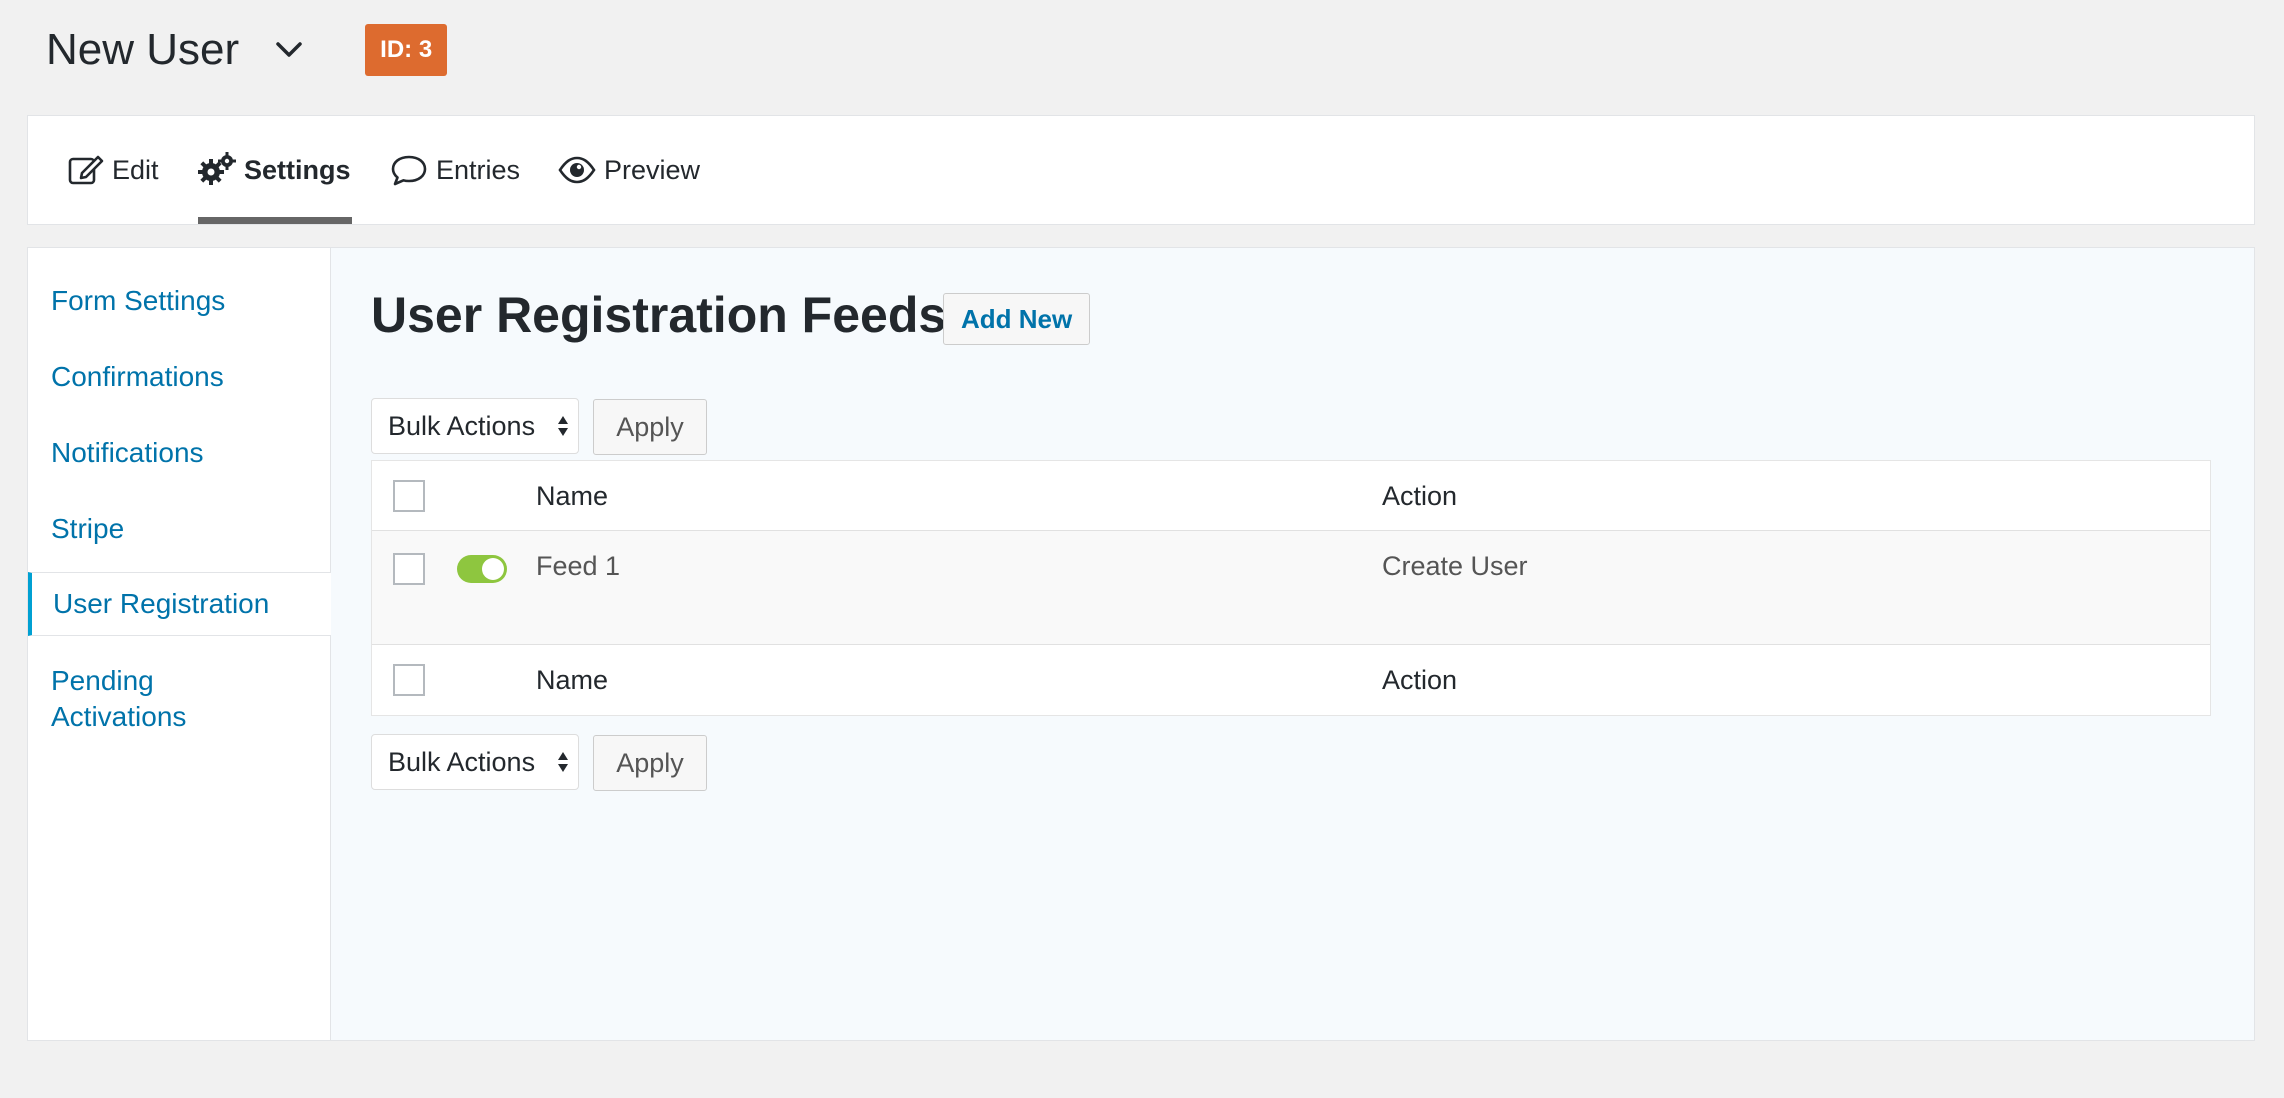  I want to click on sidebar-item-notifications: Notifications, so click(179, 453).